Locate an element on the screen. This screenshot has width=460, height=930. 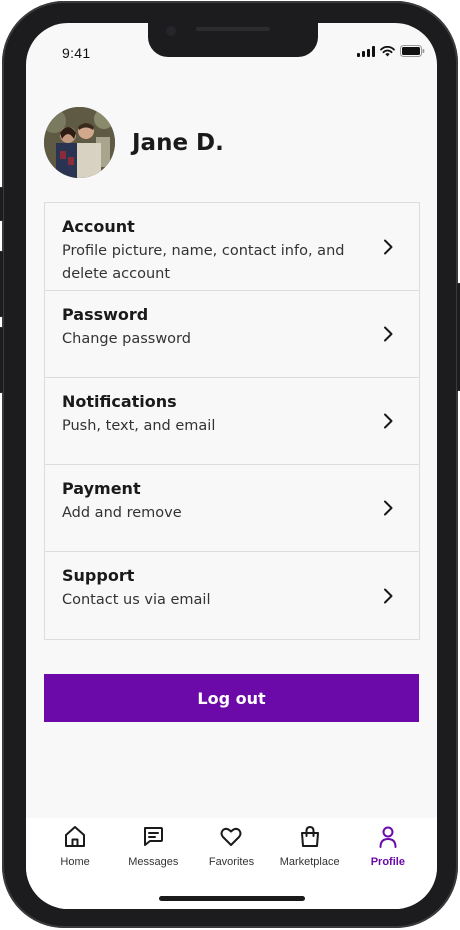
messages-icon is located at coordinates (154, 836).